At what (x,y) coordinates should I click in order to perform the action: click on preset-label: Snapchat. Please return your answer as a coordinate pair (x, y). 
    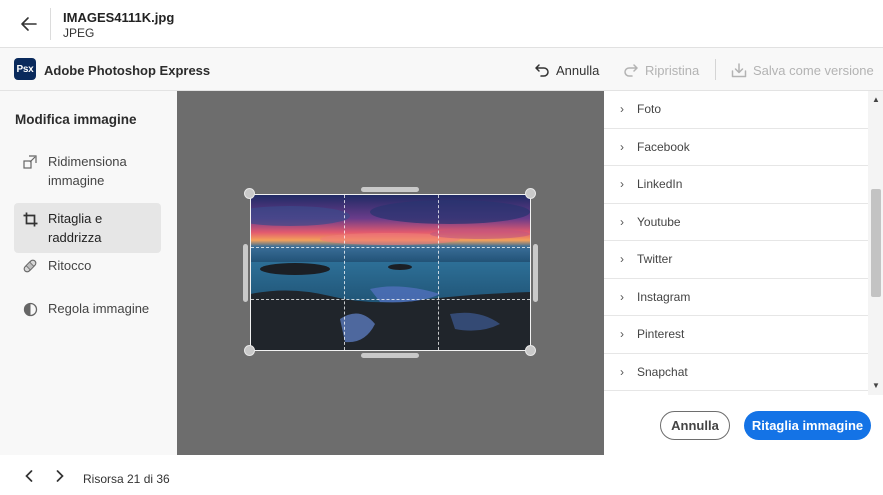
    Looking at the image, I should click on (662, 371).